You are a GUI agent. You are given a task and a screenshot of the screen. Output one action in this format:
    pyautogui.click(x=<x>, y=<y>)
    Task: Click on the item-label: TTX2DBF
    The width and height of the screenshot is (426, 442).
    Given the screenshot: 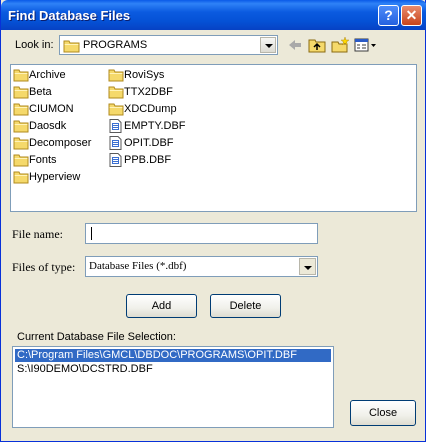 What is the action you would take?
    pyautogui.click(x=148, y=92)
    